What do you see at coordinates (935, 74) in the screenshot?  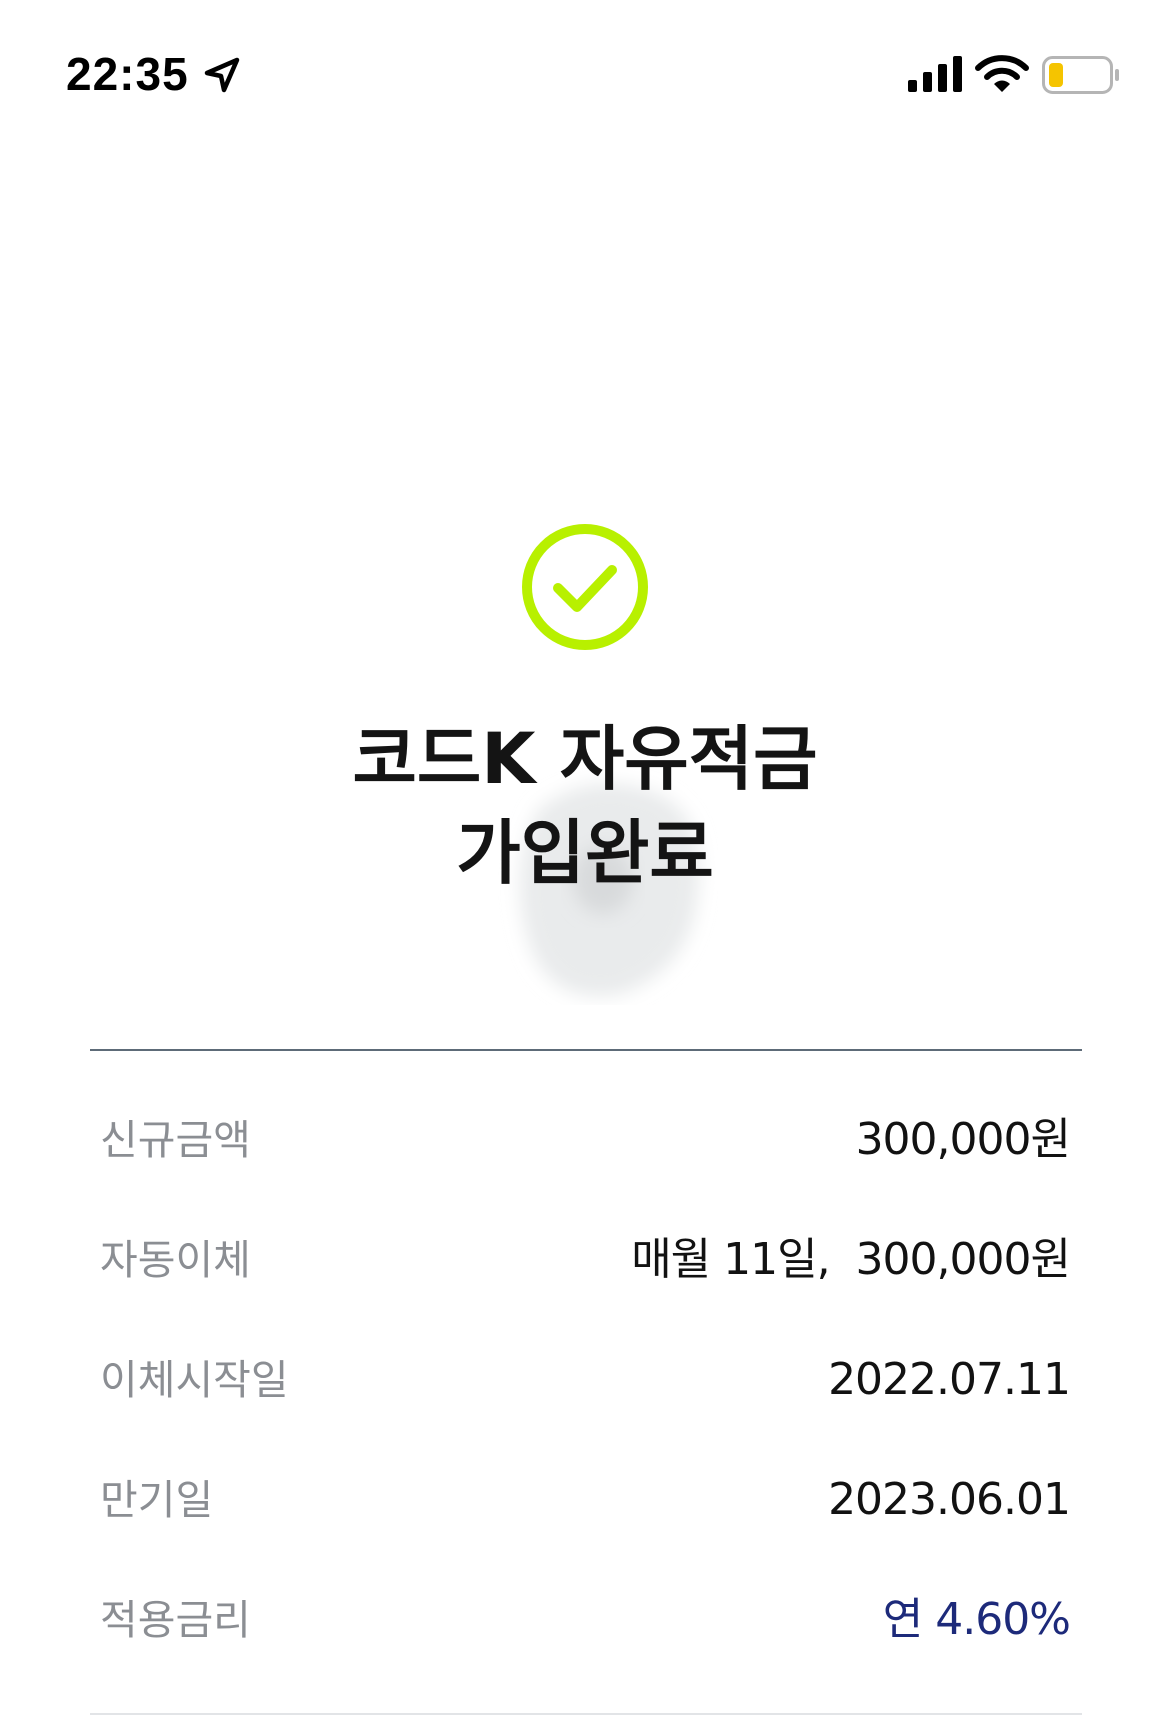 I see `cellular-signal-icon` at bounding box center [935, 74].